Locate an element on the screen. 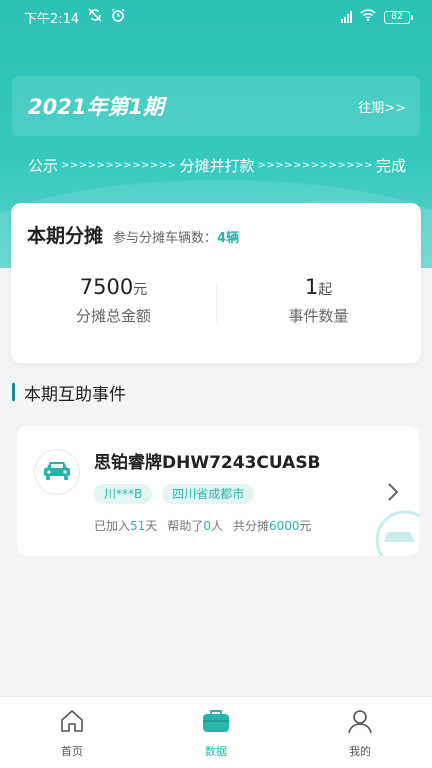 Image resolution: width=432 pixels, height=768 pixels. bottom-nav: 首页 数据 我的 is located at coordinates (216, 732).